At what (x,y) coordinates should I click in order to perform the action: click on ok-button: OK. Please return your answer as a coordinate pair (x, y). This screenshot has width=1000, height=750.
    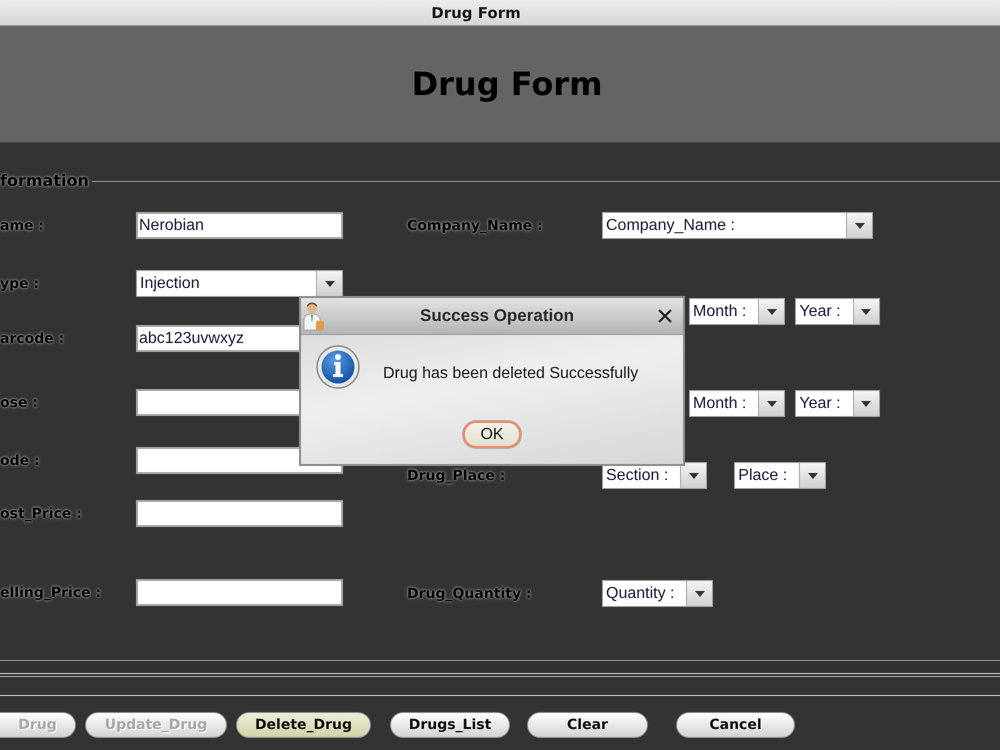
    Looking at the image, I should click on (492, 434).